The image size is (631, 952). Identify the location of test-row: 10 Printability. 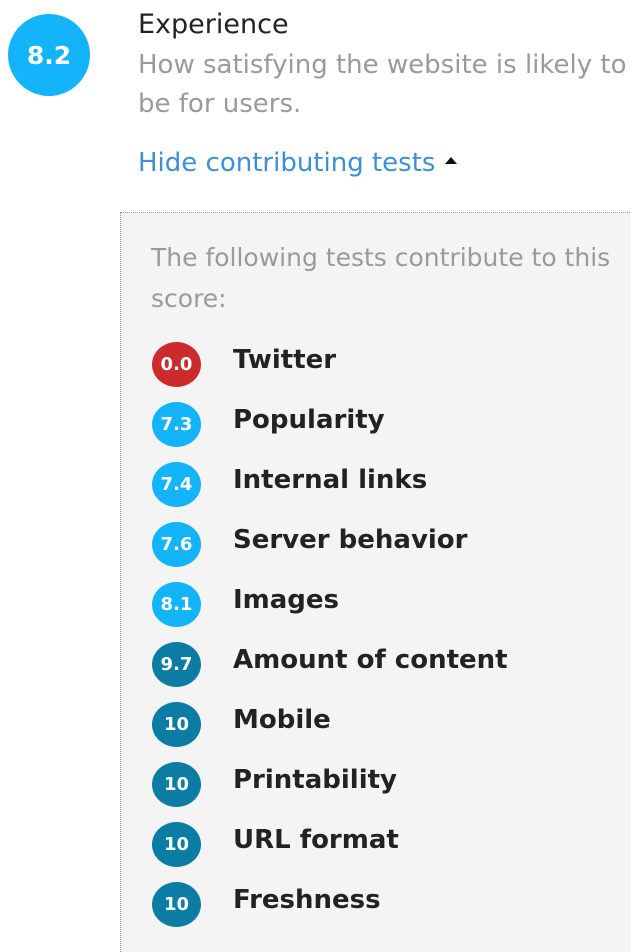
(330, 787).